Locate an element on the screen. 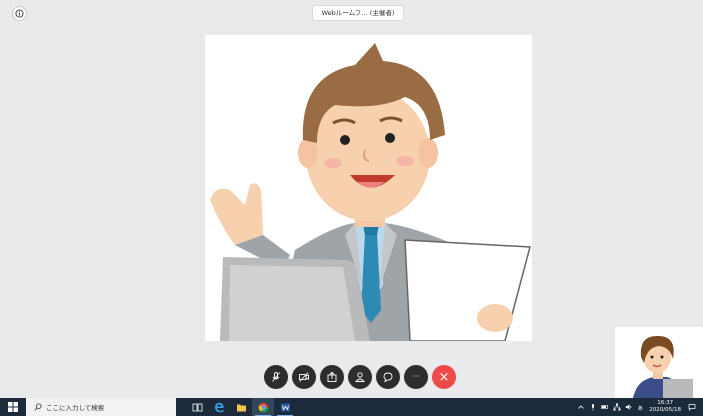 This screenshot has height=416, width=703. taskbar-search: ここに入力して検索 is located at coordinates (101, 407).